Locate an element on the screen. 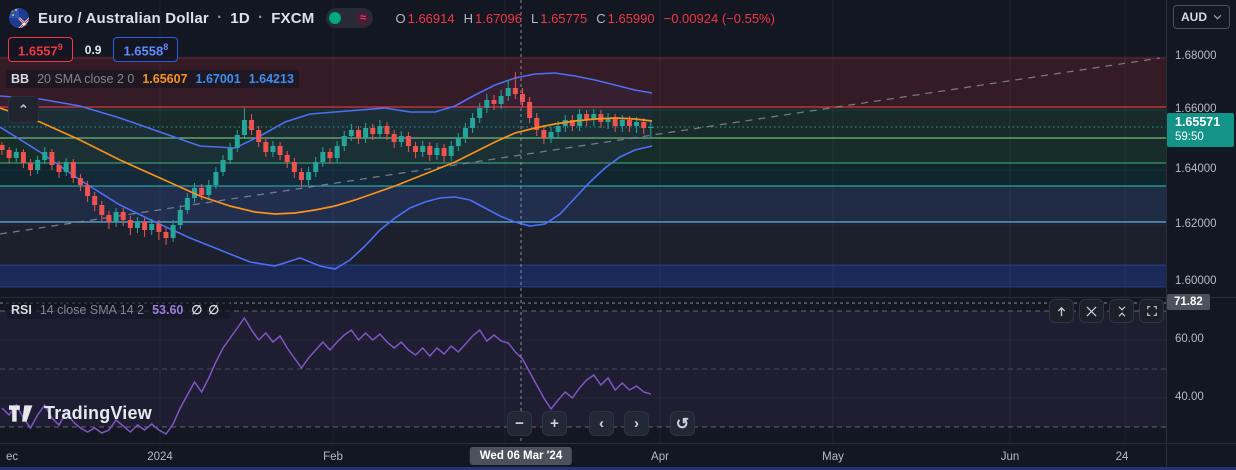 The width and height of the screenshot is (1236, 470). high-label: H is located at coordinates (468, 18).